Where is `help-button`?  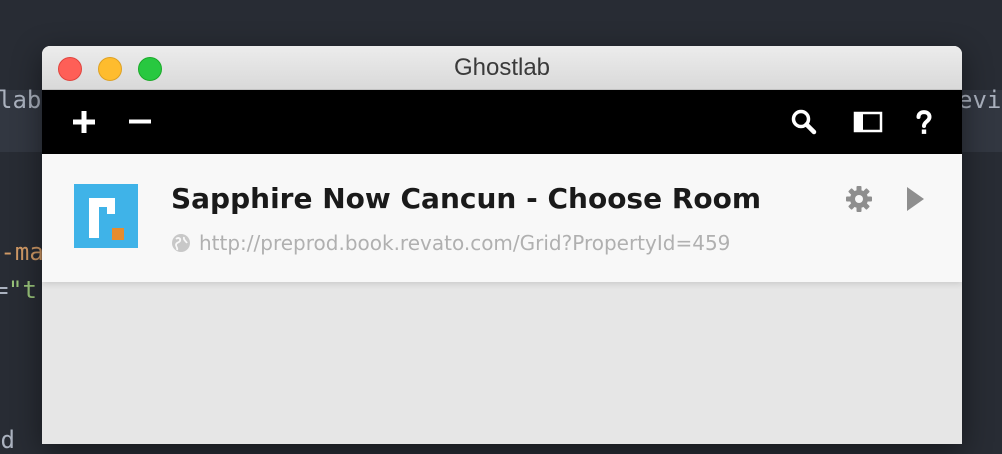
help-button is located at coordinates (924, 122).